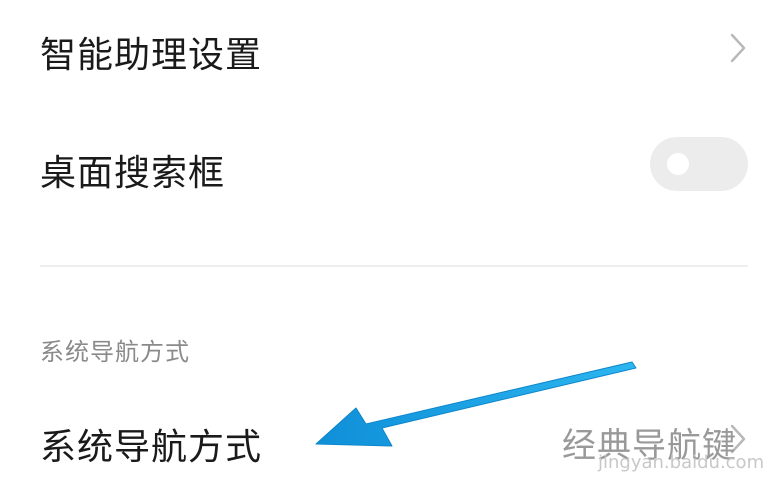 The height and width of the screenshot is (488, 780). What do you see at coordinates (151, 447) in the screenshot?
I see `navigation-mode-label: 系统导航方式` at bounding box center [151, 447].